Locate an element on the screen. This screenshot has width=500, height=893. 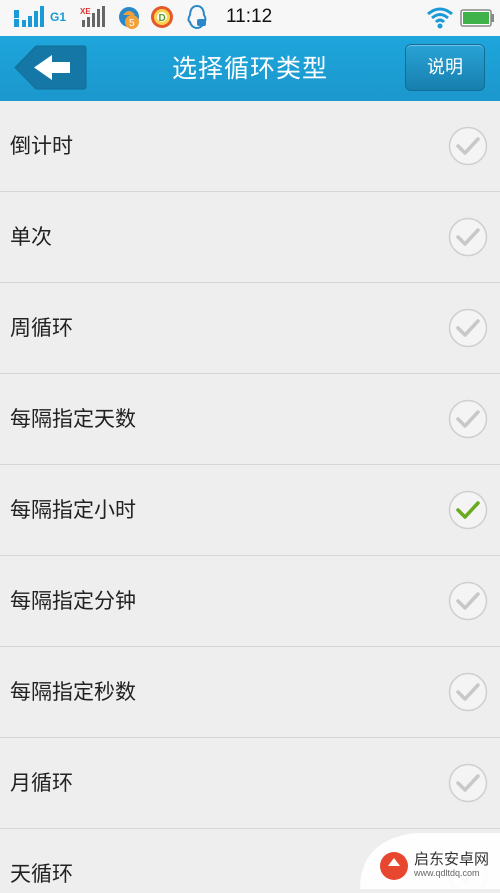
option-label: 天循环 is located at coordinates (41, 874).